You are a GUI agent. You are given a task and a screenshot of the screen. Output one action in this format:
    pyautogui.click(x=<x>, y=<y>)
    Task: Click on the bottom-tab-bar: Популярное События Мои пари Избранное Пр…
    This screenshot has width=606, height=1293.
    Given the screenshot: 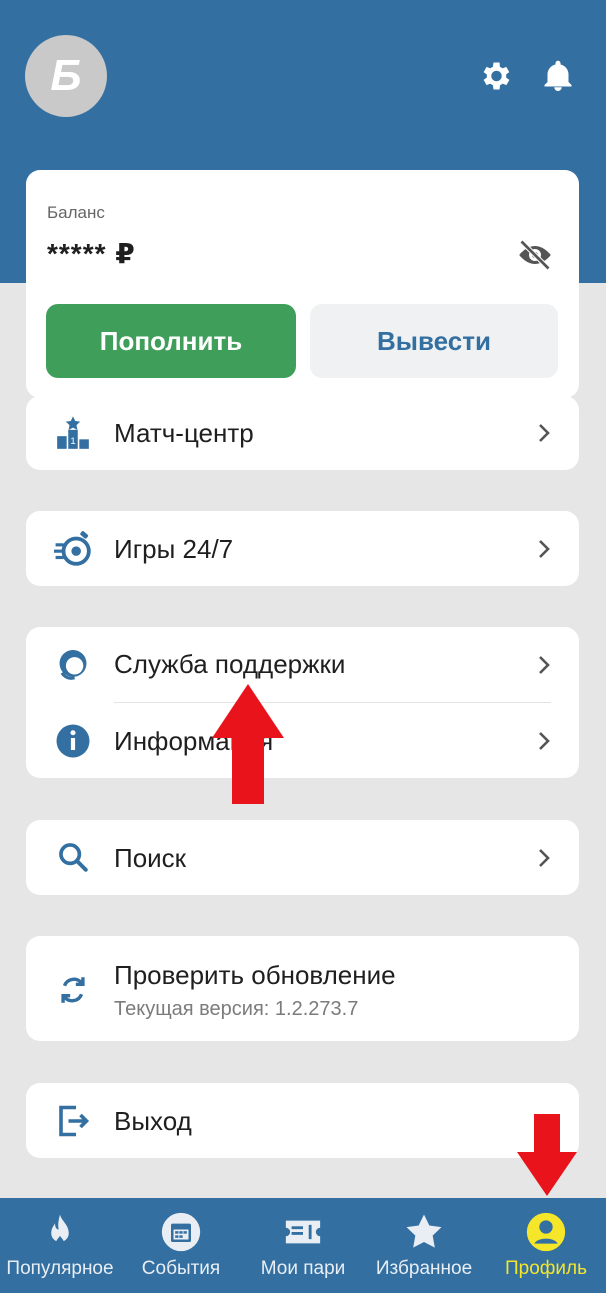 What is the action you would take?
    pyautogui.click(x=303, y=1245)
    